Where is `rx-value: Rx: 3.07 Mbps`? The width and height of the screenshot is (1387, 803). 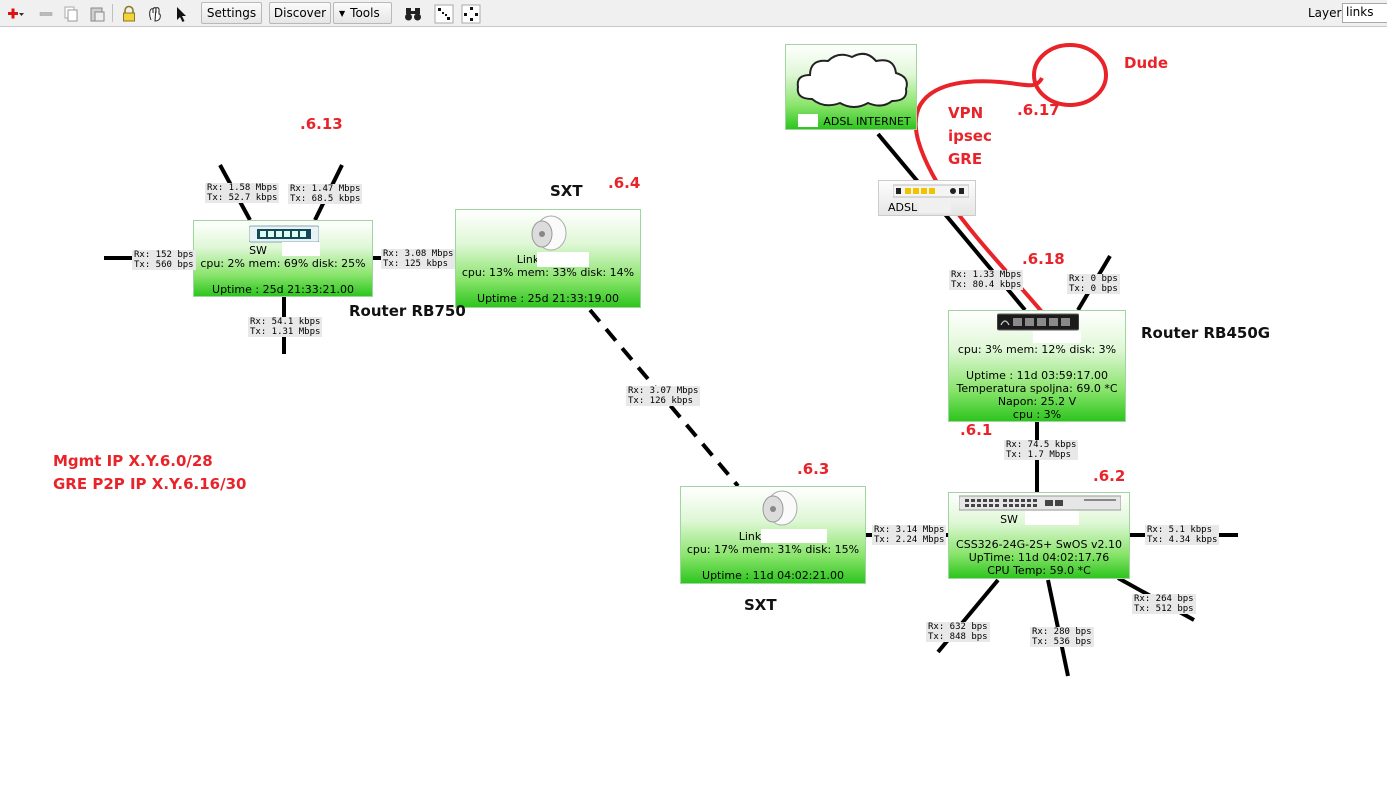 rx-value: Rx: 3.07 Mbps is located at coordinates (663, 391).